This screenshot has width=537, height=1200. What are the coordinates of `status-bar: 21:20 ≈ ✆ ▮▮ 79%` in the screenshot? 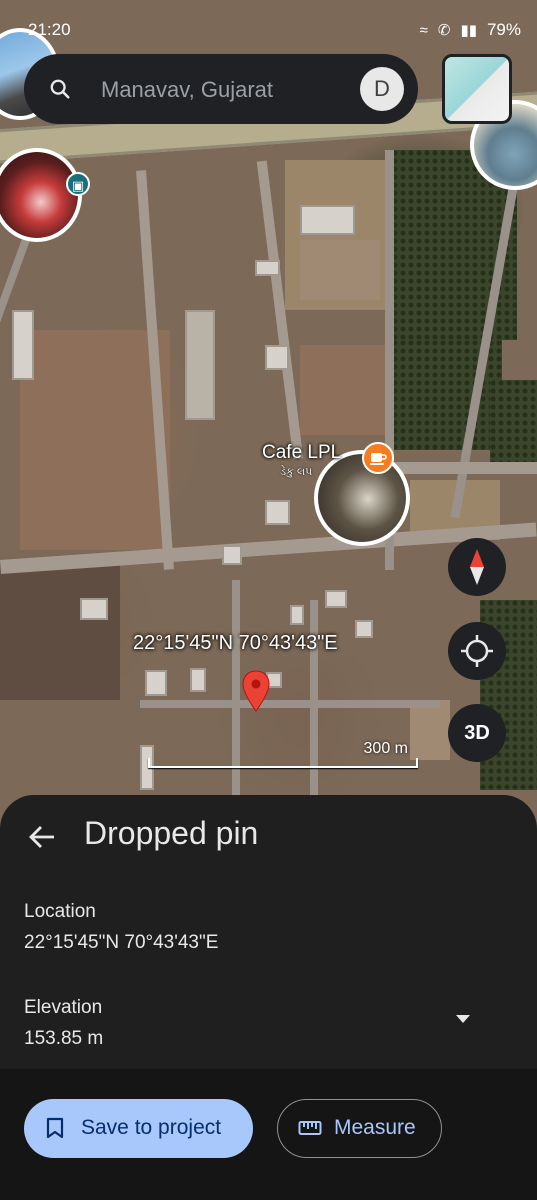 It's located at (268, 31).